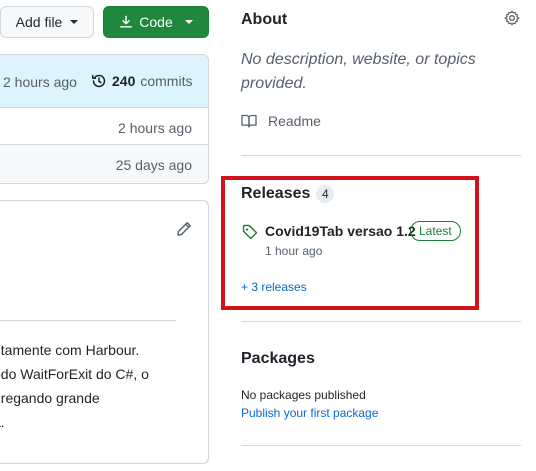  Describe the element at coordinates (309, 413) in the screenshot. I see `publish-package-link: Publish your first package` at that location.